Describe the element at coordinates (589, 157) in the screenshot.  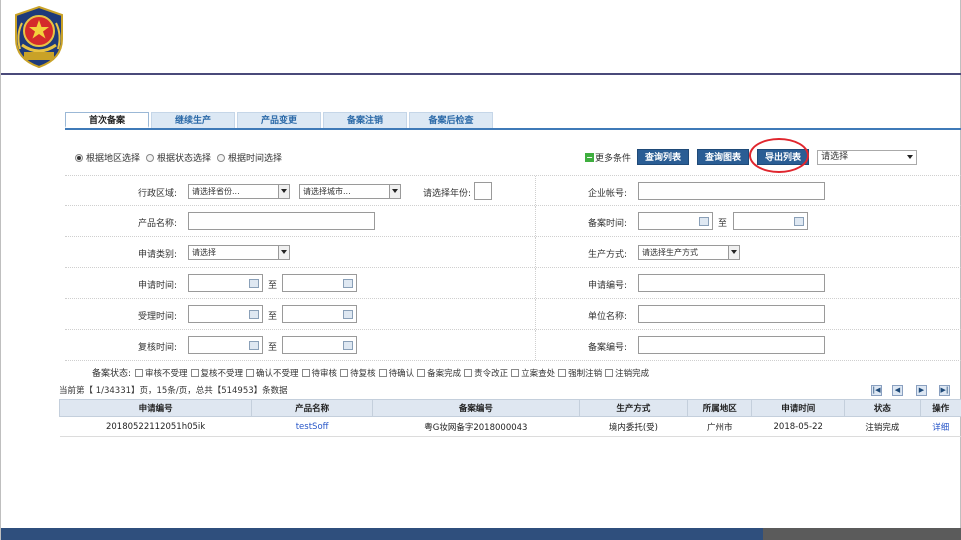
I see `minus-icon: −` at that location.